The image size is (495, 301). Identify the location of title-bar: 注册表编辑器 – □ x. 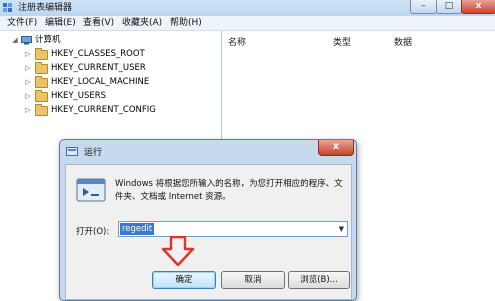
(247, 8).